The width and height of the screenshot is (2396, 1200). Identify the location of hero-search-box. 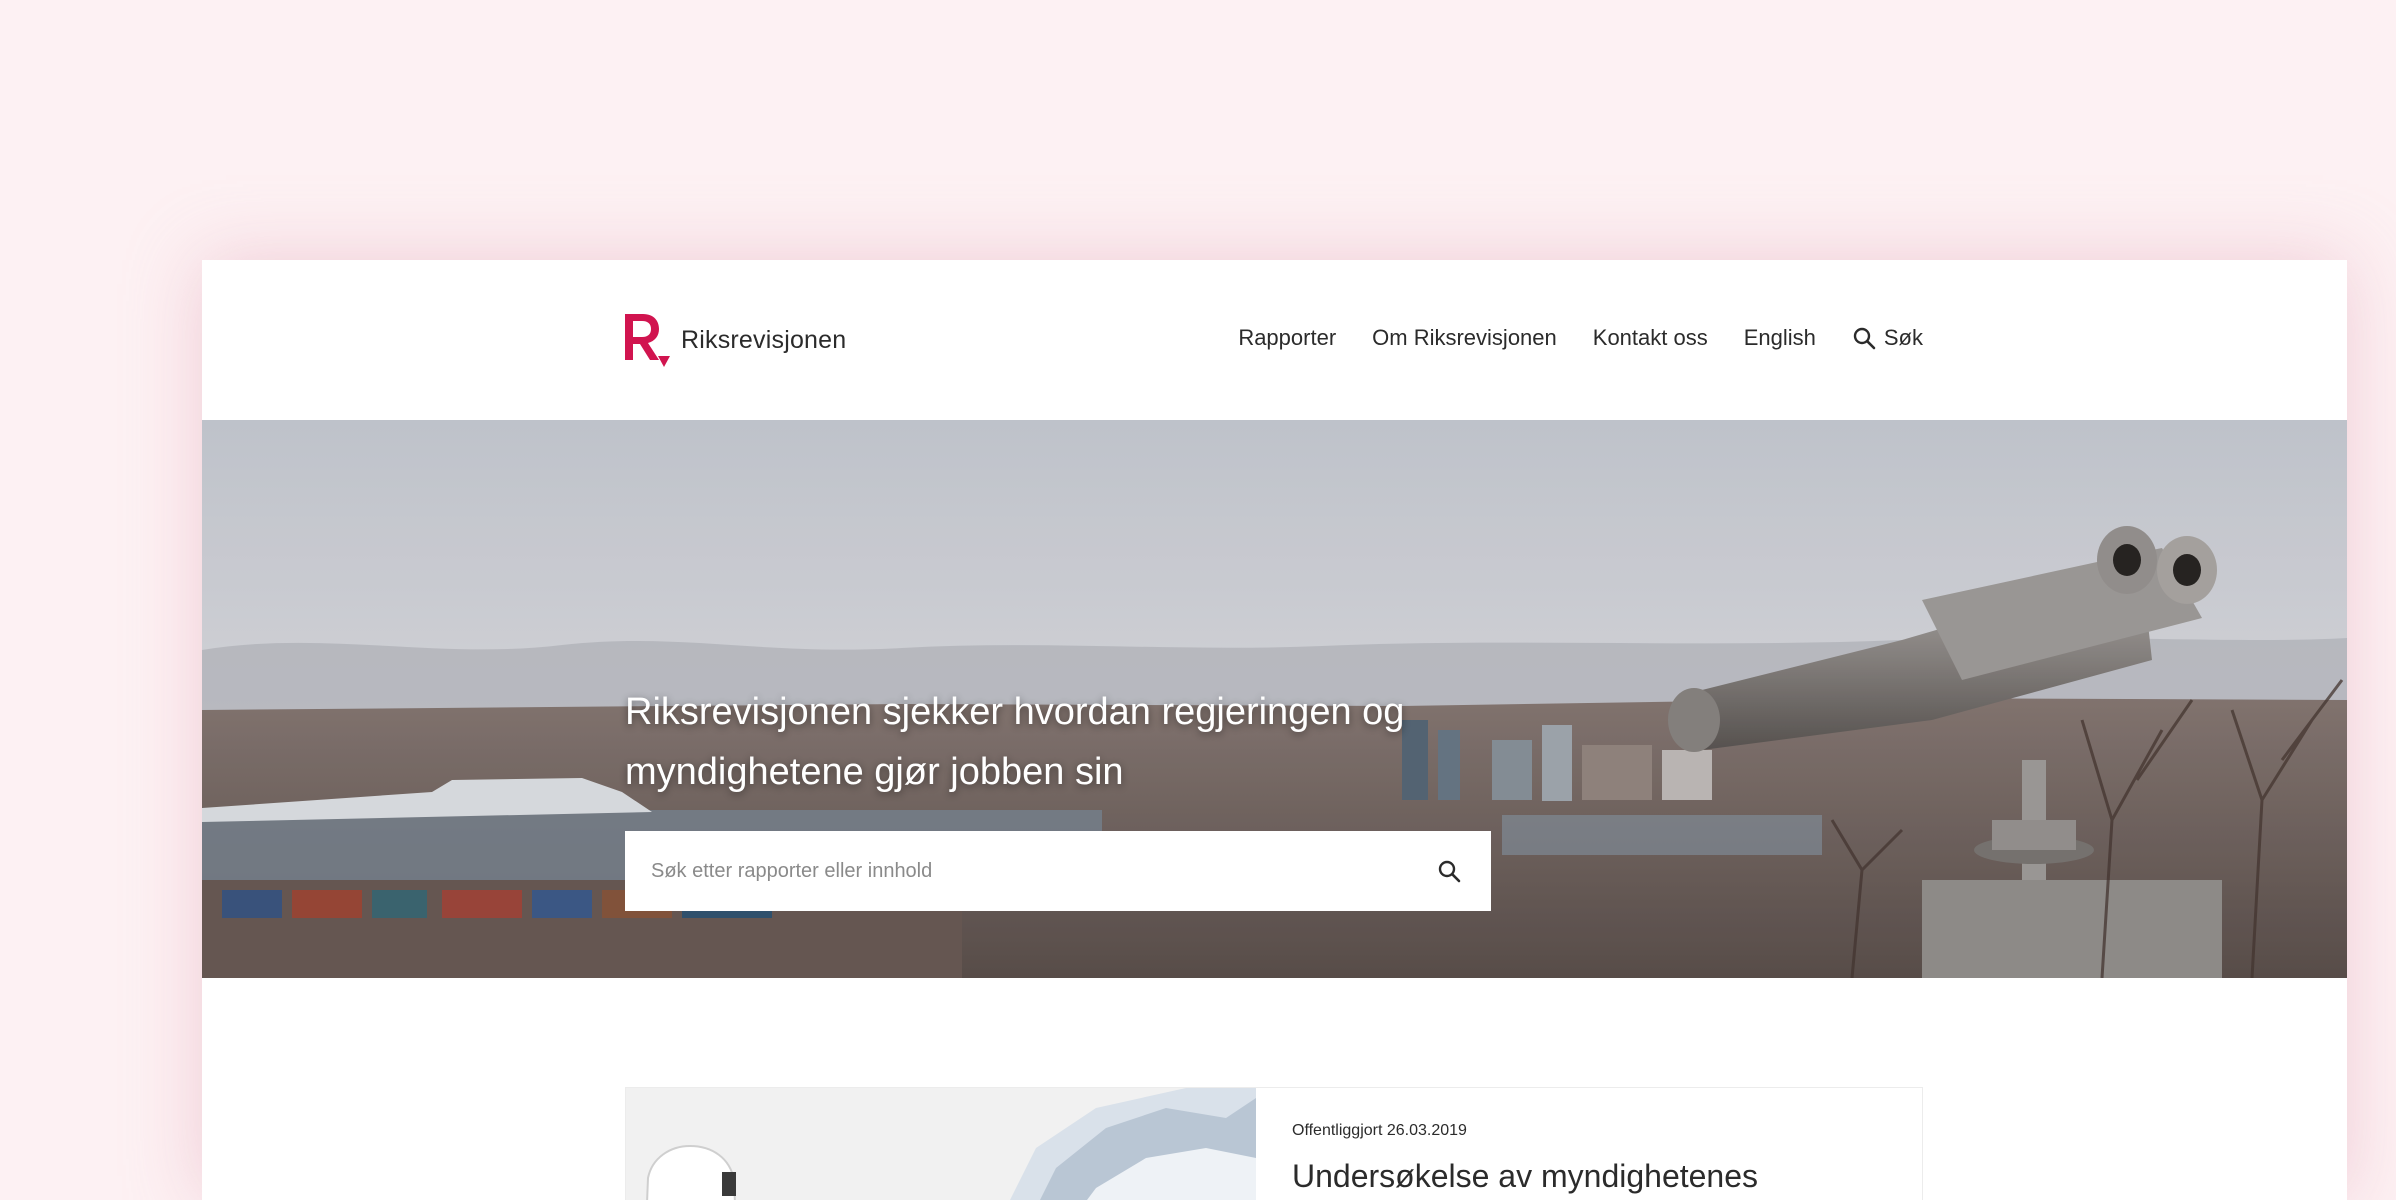
(1058, 871).